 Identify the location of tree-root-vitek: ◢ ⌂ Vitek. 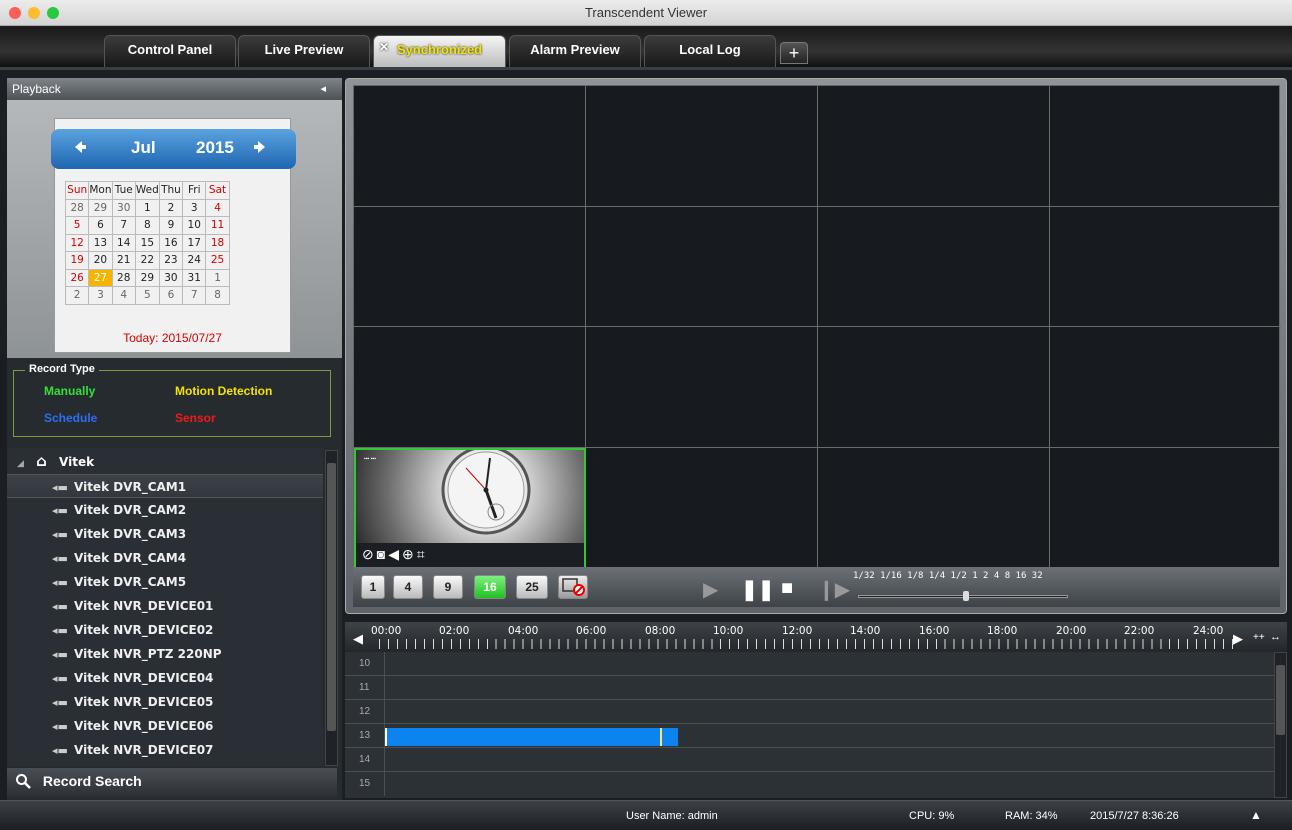
(165, 461).